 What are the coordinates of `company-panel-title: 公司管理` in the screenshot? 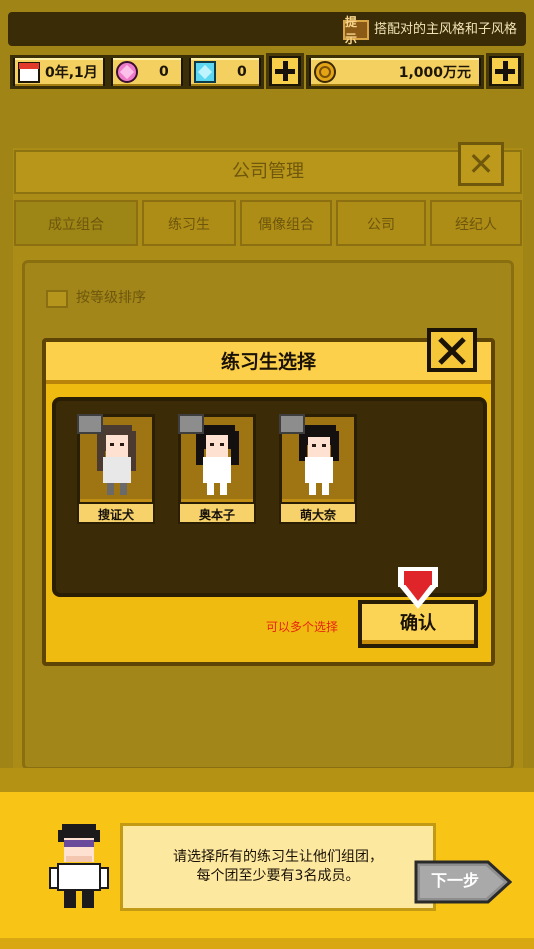 It's located at (268, 172).